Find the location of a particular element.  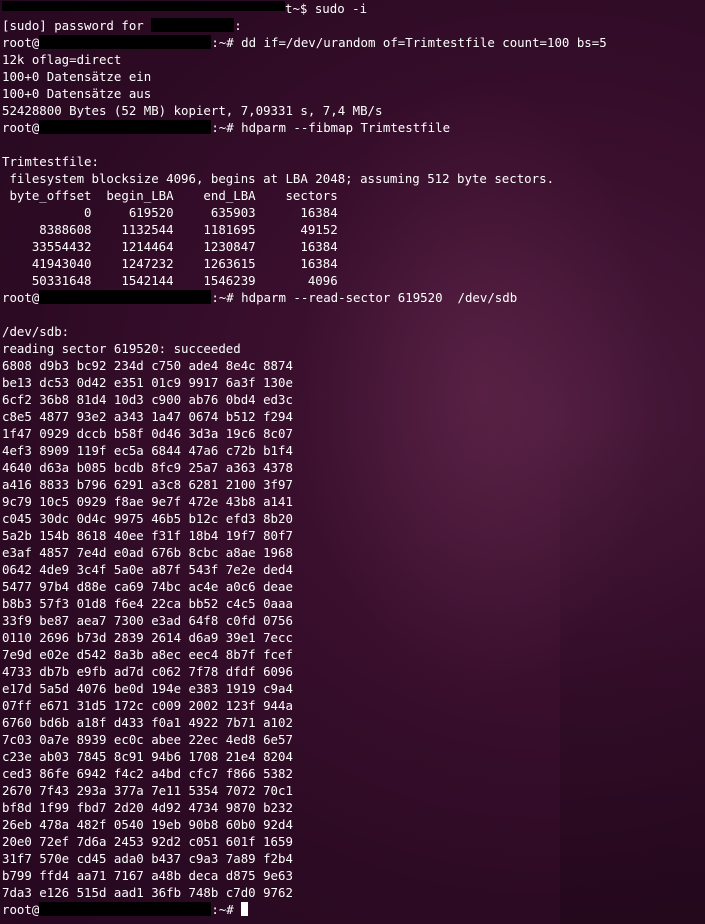

output-line: 1f47 0929 dccb b58f 0d46 3d3a 19c6 8c07 is located at coordinates (147, 433).